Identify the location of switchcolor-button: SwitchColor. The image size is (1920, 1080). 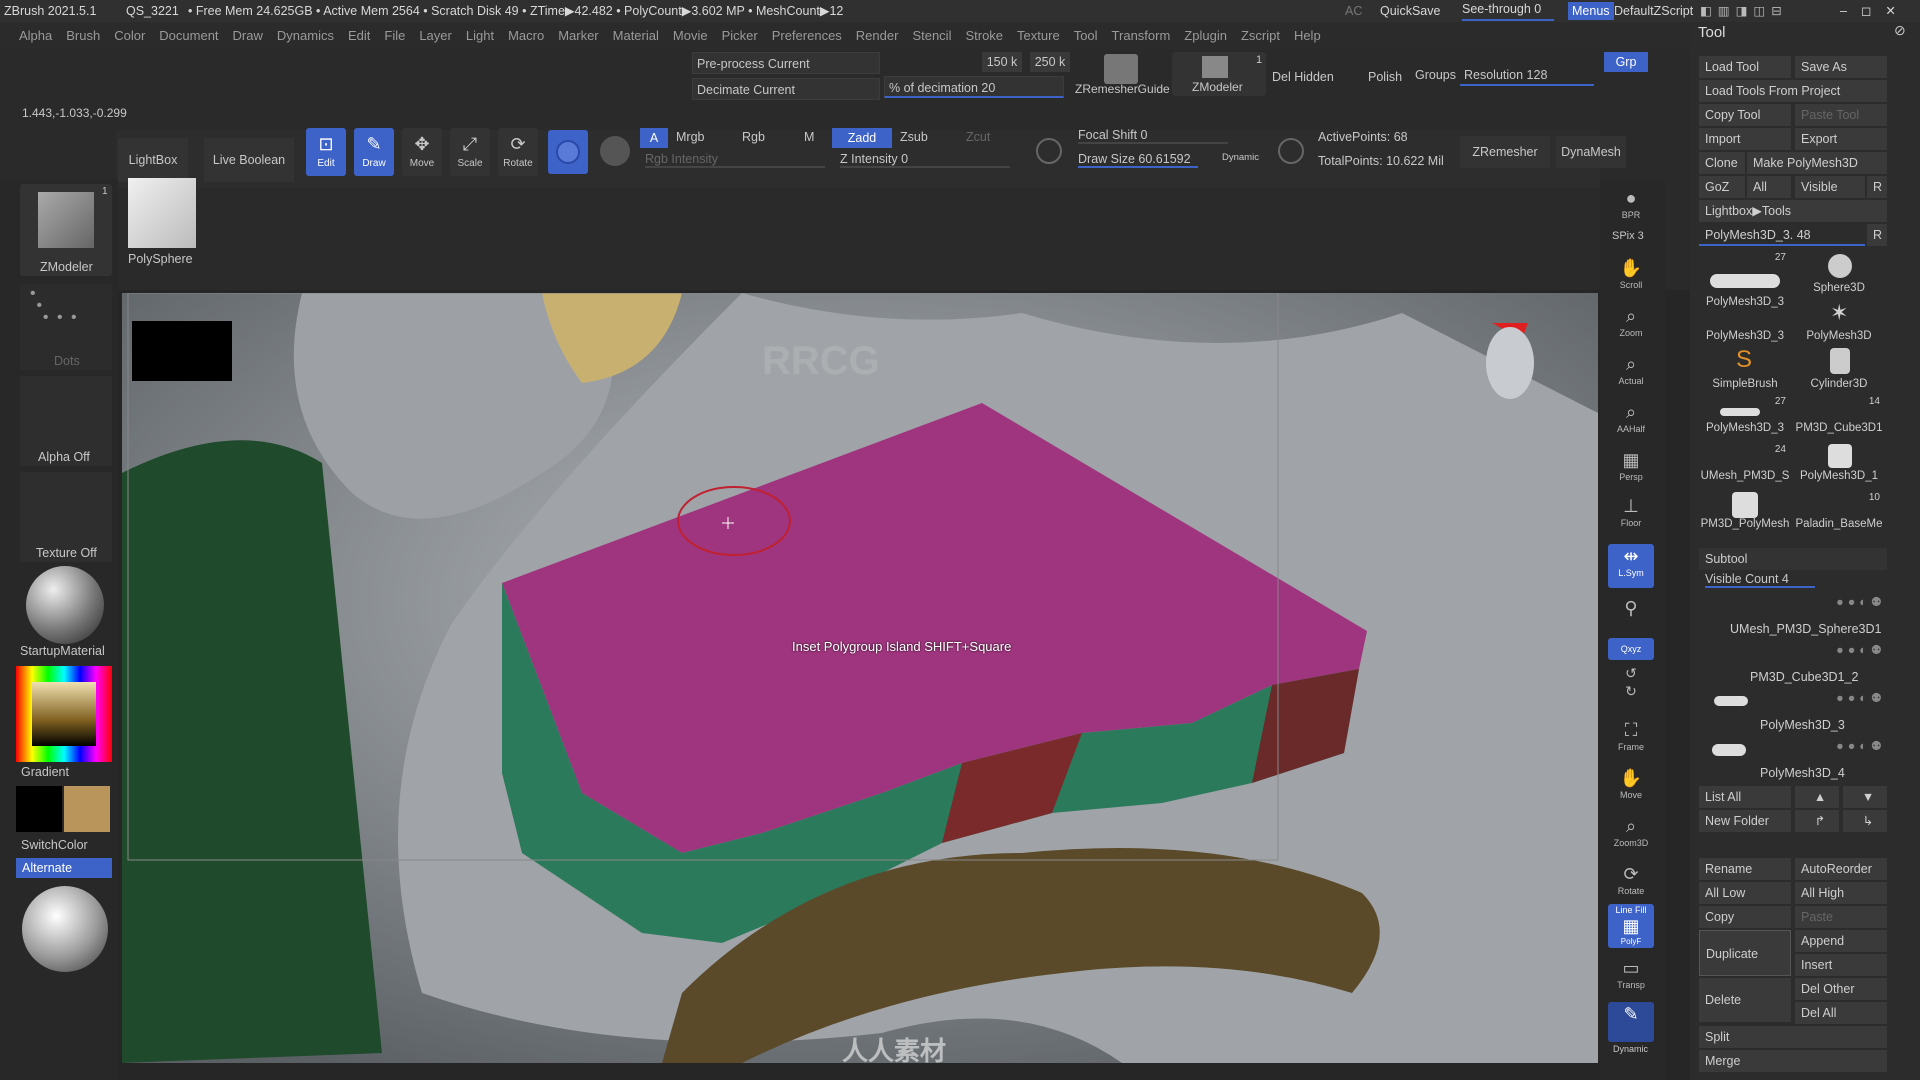
(54, 845).